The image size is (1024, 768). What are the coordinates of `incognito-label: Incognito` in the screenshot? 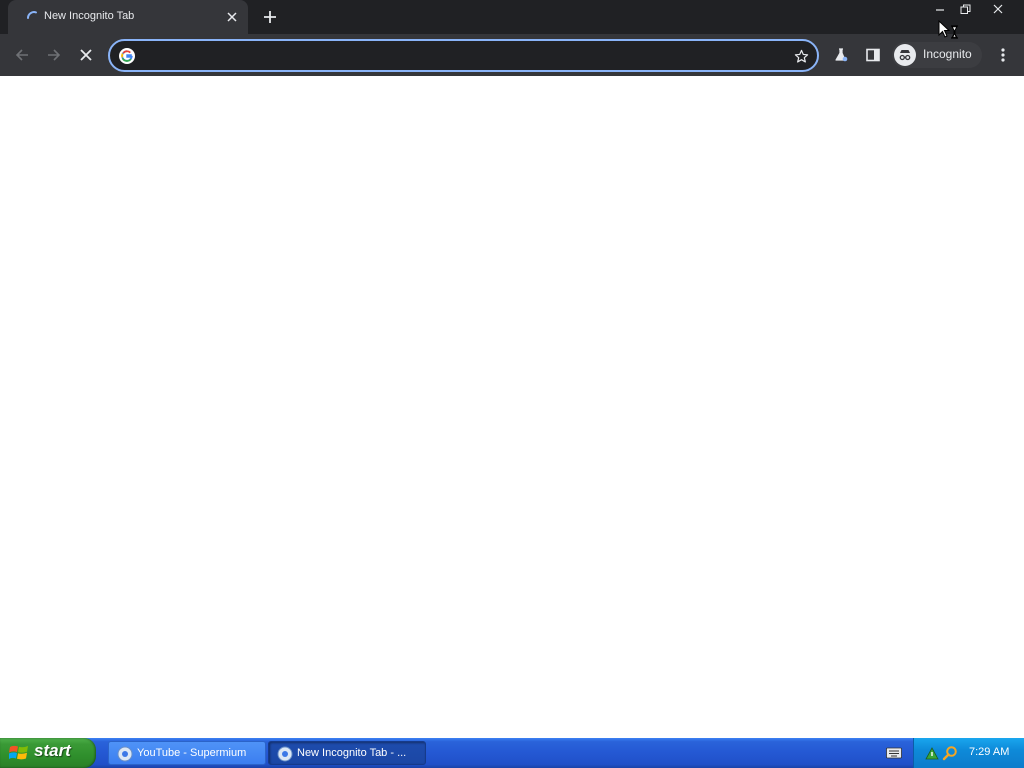 It's located at (947, 54).